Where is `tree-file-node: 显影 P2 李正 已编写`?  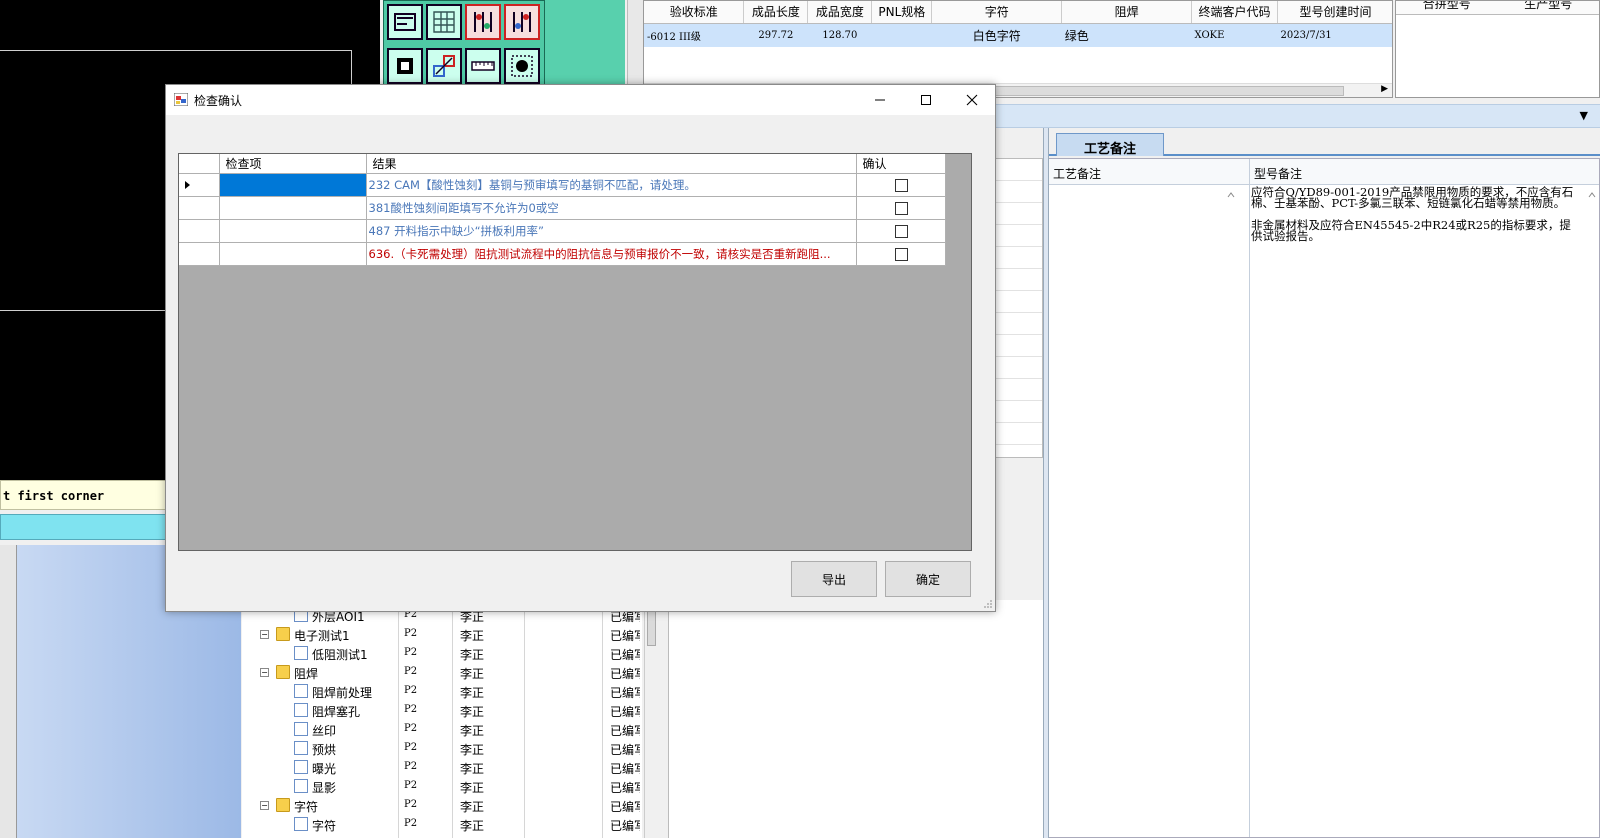 tree-file-node: 显影 P2 李正 已编写 is located at coordinates (442, 786).